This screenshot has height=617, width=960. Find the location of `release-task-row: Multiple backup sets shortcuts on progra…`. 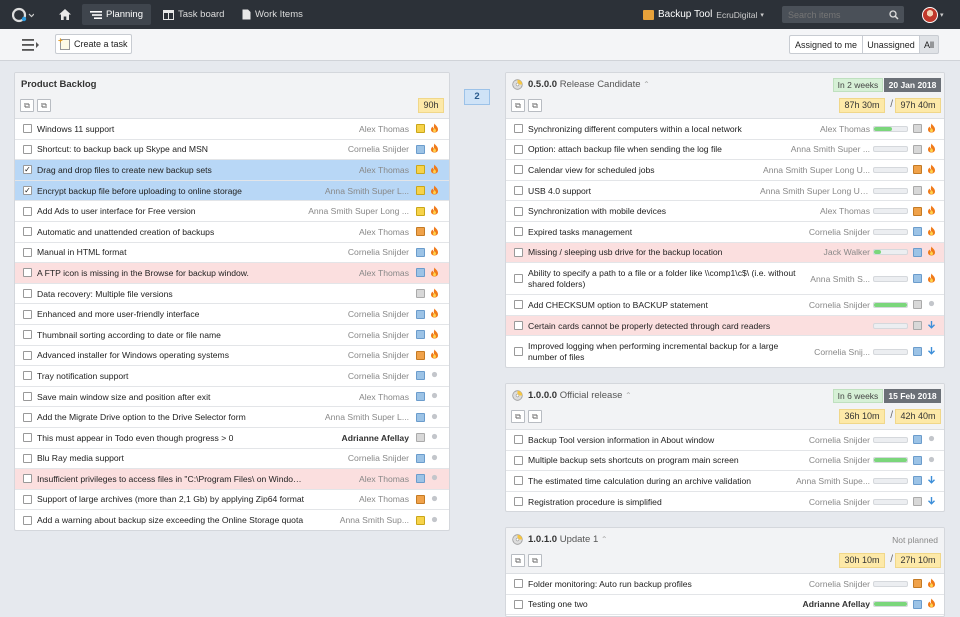

release-task-row: Multiple backup sets shortcuts on progra… is located at coordinates (725, 461).